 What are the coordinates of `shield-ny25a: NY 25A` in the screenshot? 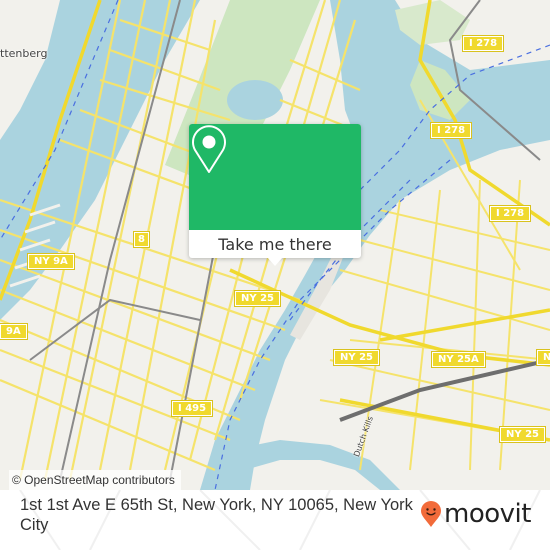 It's located at (458, 359).